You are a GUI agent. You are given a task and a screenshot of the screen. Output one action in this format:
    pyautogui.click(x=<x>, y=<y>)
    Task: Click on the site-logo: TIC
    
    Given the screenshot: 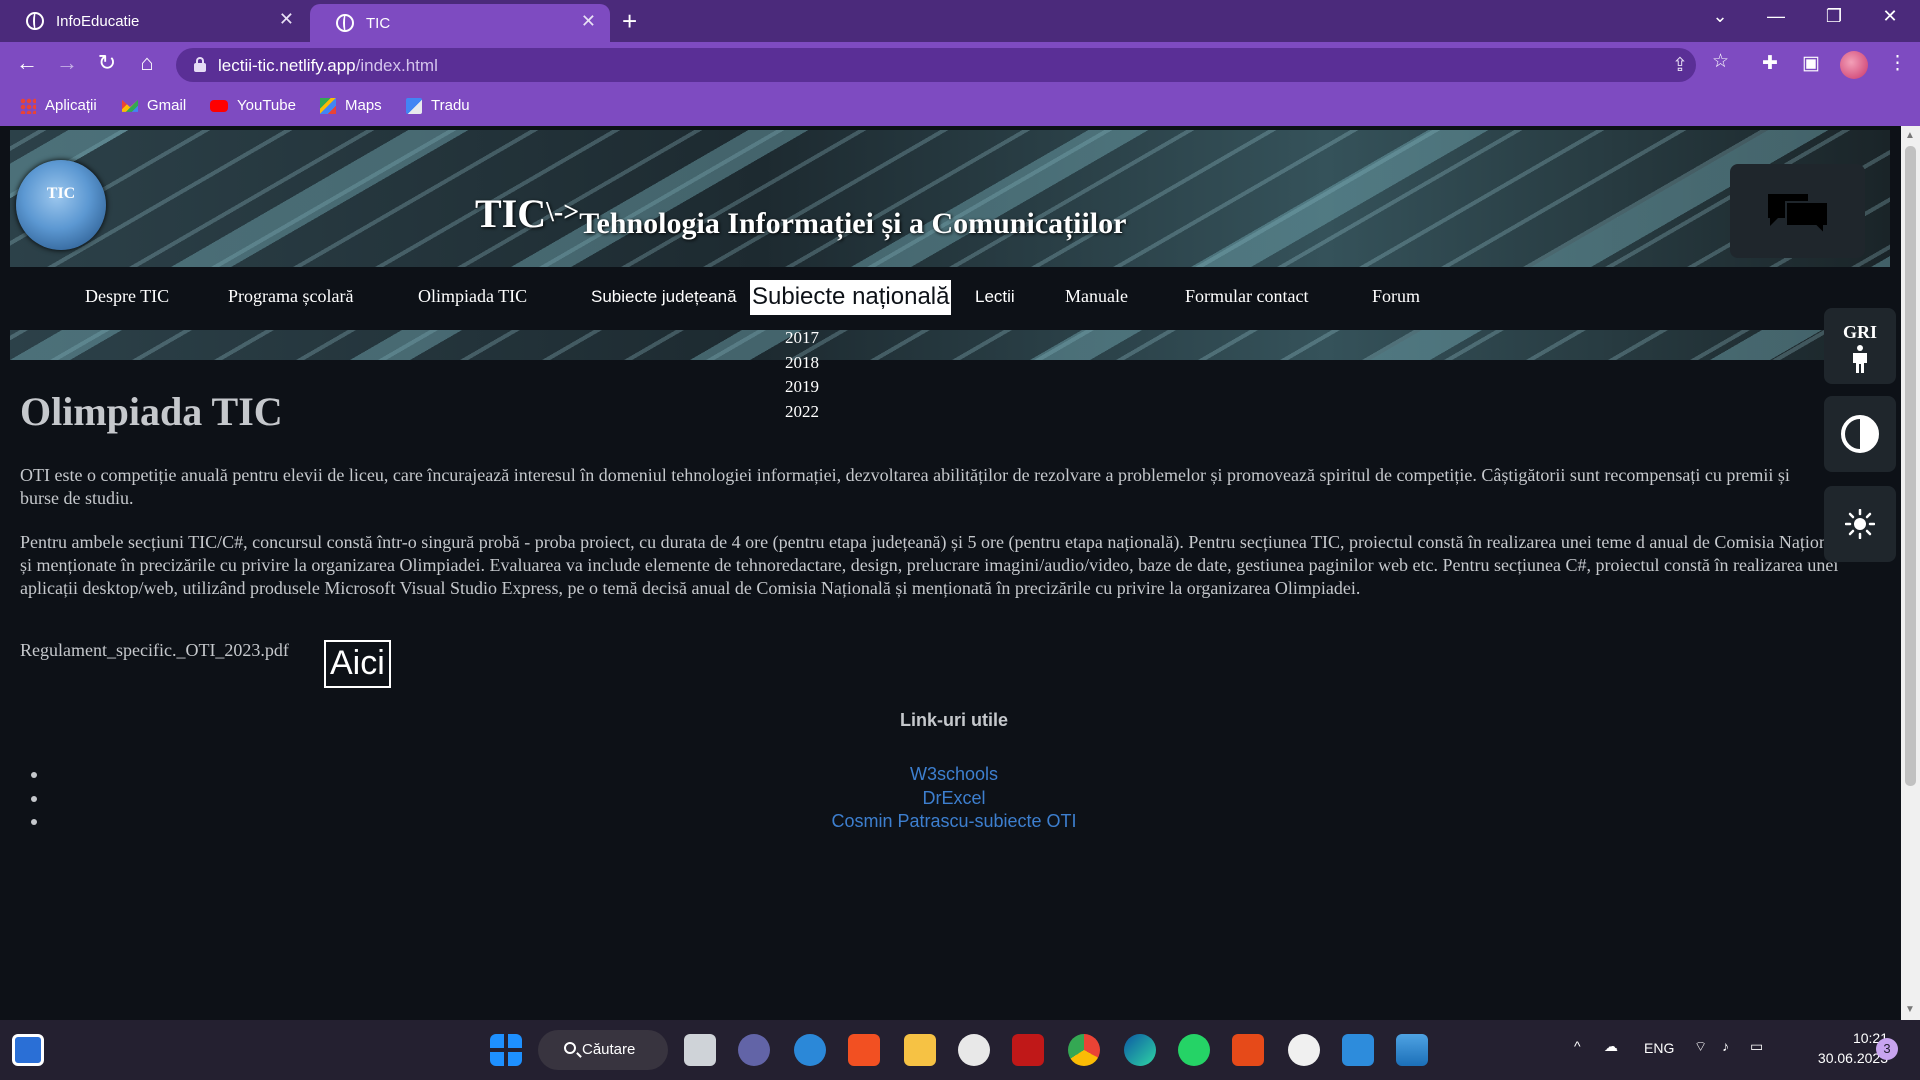 What is the action you would take?
    pyautogui.click(x=61, y=205)
    